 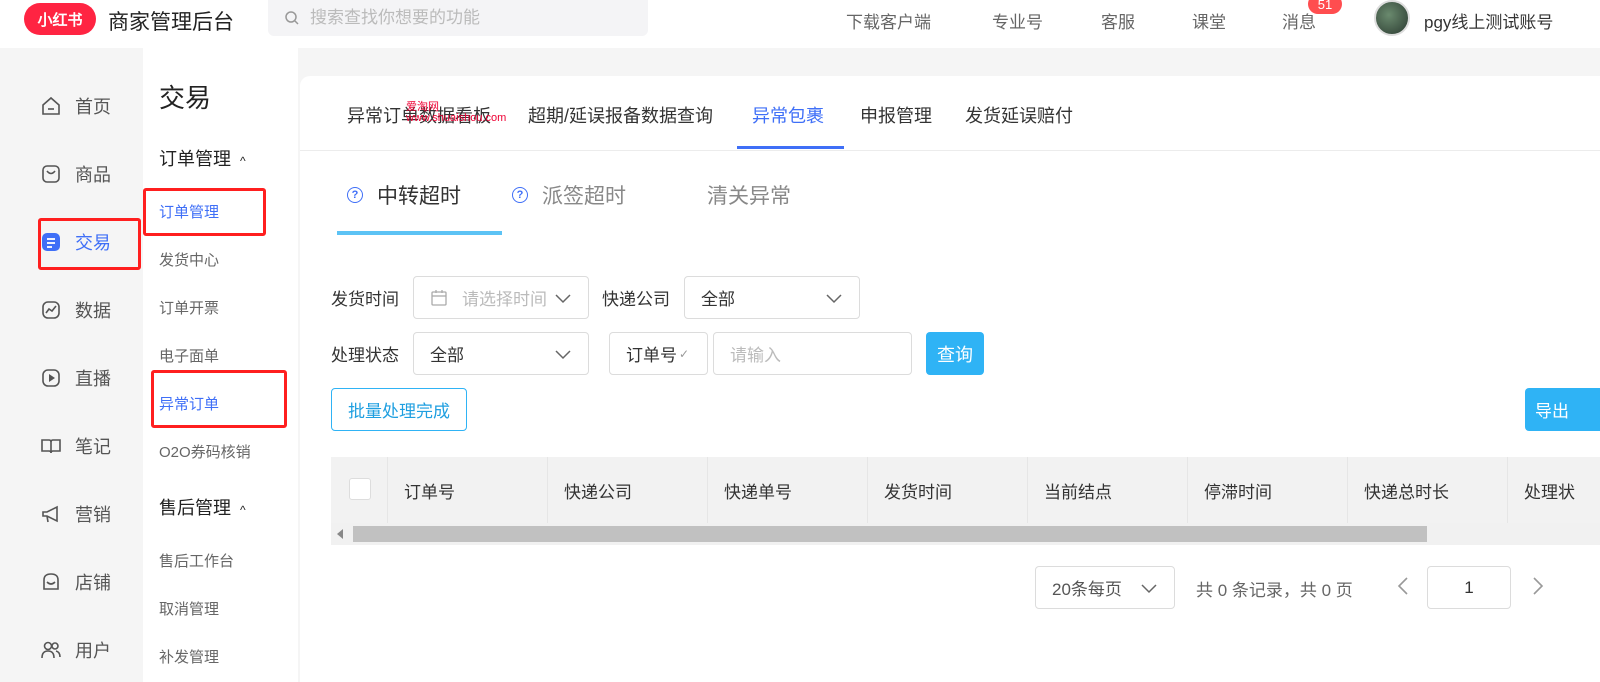 I want to click on ship-time-placeholder: 请选择时间, so click(x=504, y=299).